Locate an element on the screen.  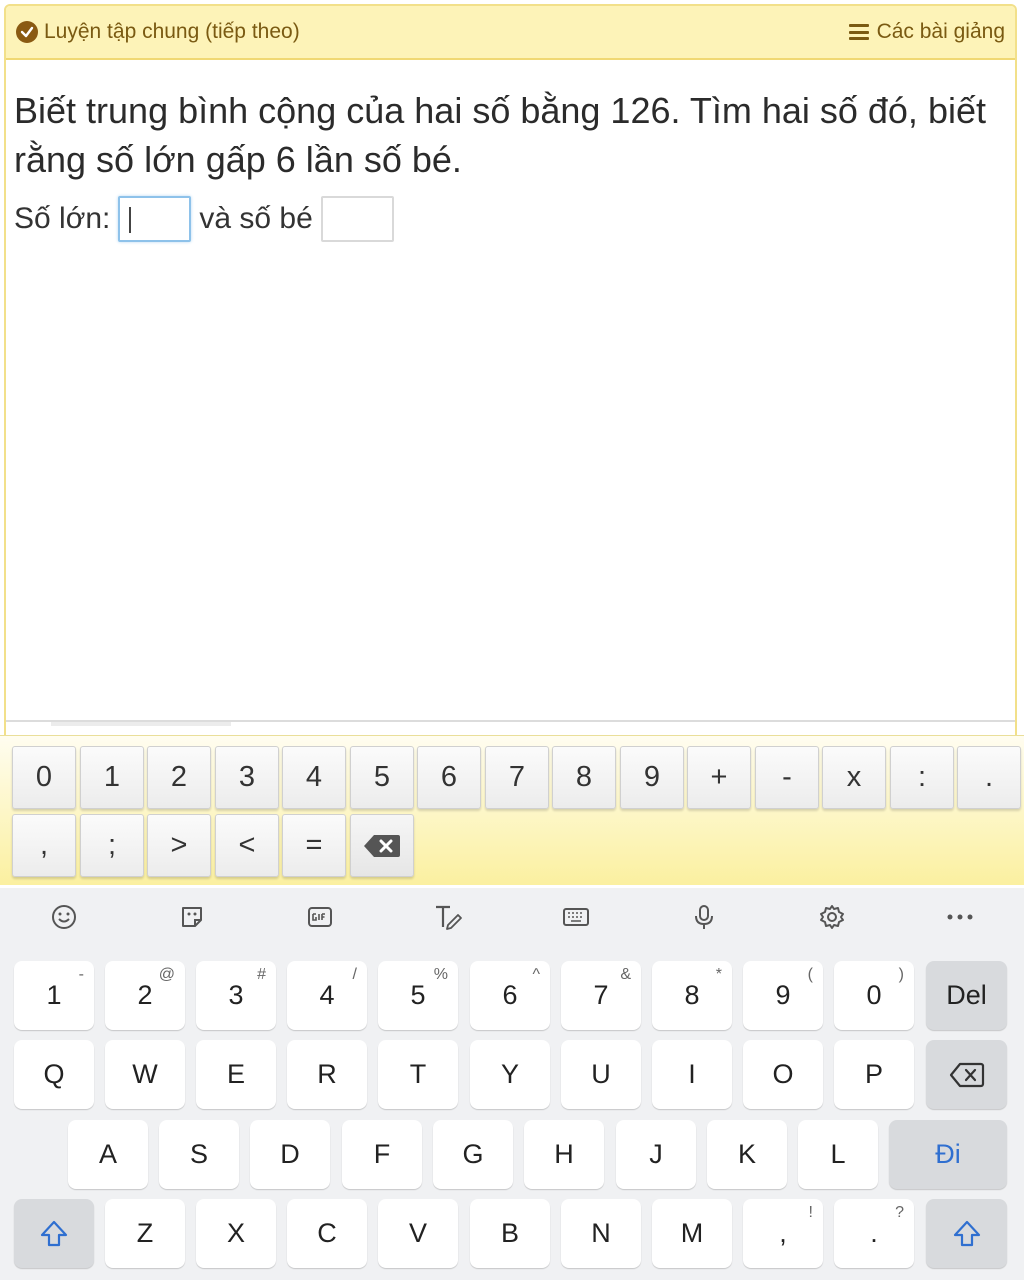
math-key: 1 is located at coordinates (112, 777).